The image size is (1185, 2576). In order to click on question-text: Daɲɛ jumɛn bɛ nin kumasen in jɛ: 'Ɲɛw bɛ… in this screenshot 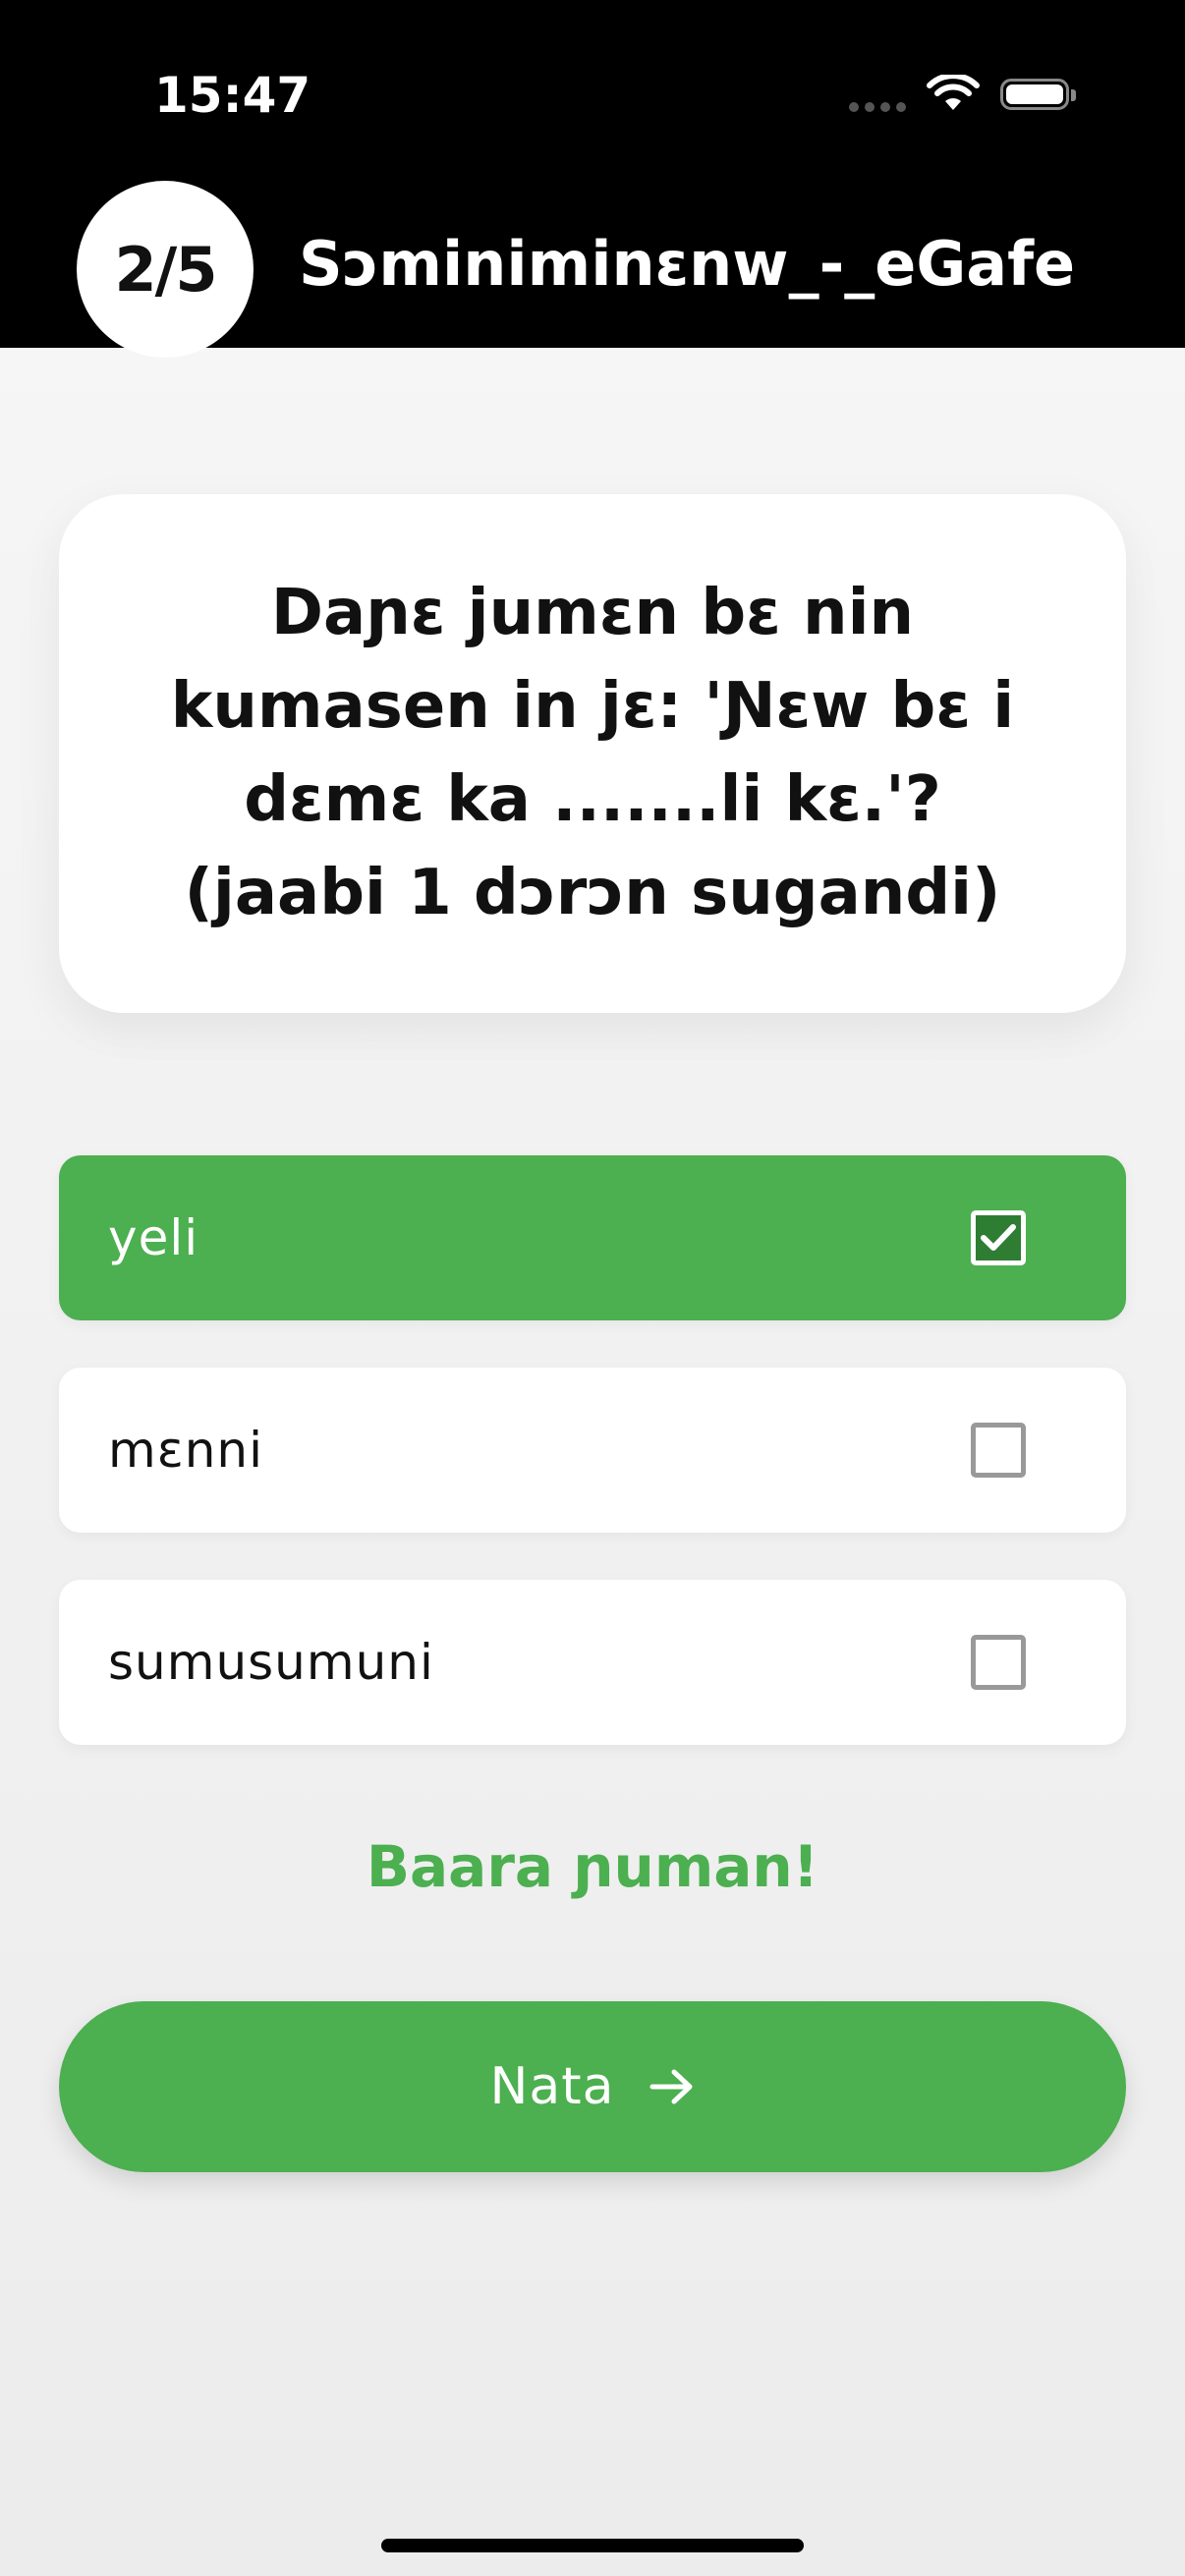, I will do `click(592, 753)`.